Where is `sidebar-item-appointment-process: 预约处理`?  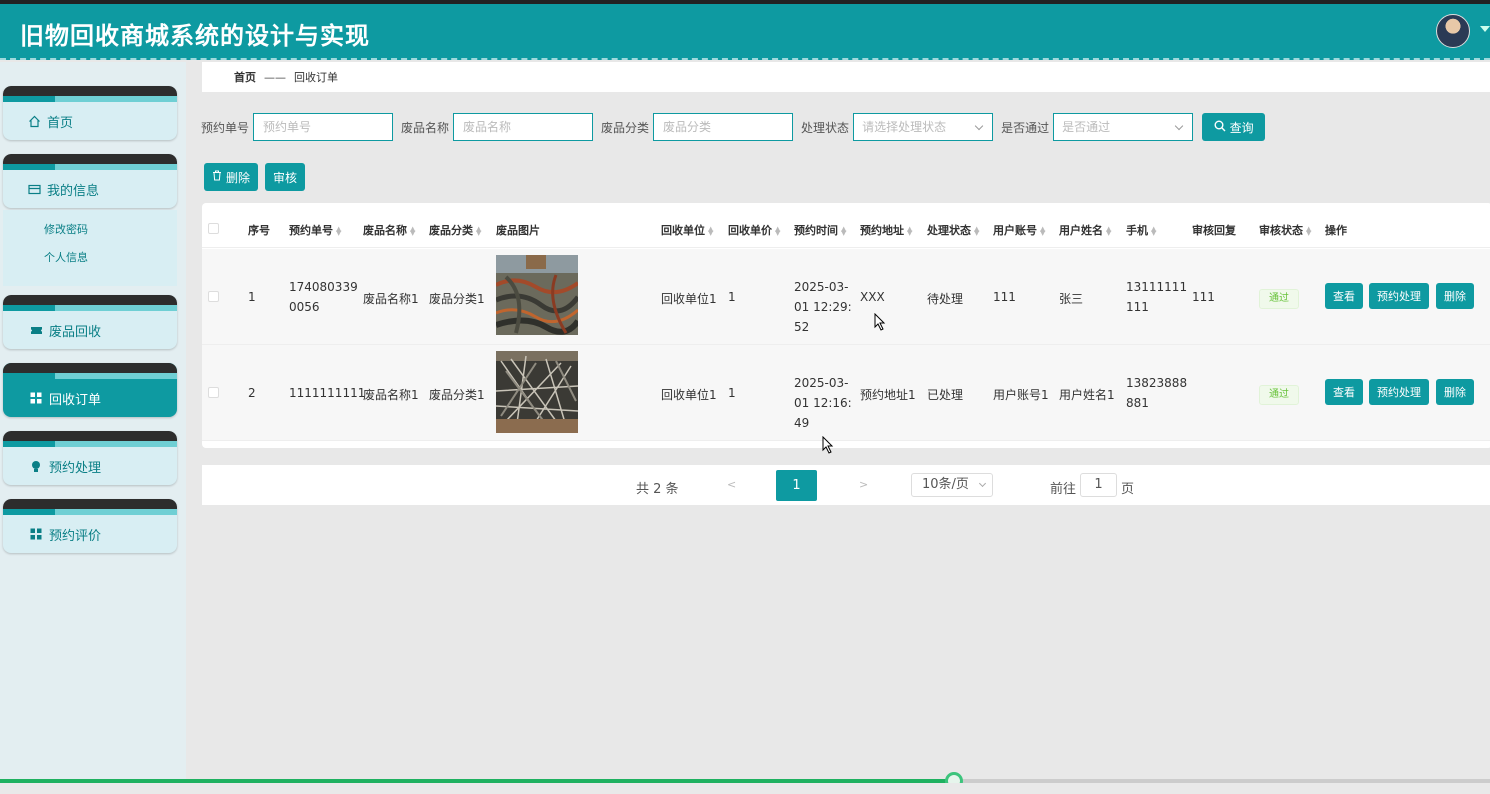
sidebar-item-appointment-process: 预约处理 is located at coordinates (90, 458).